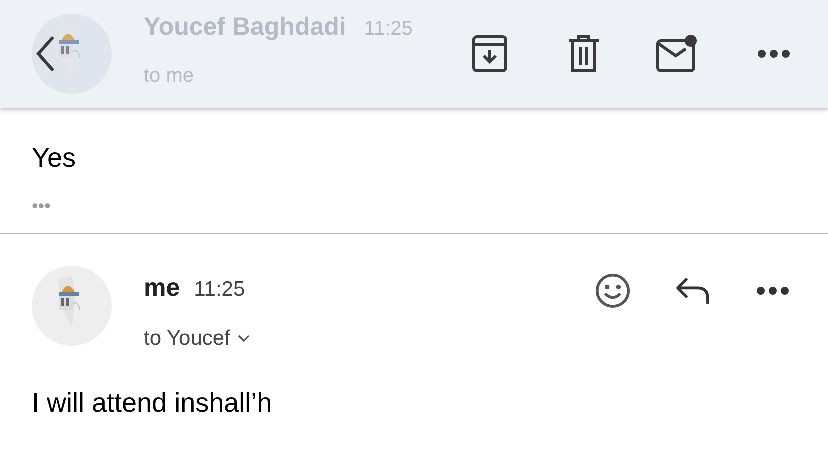  What do you see at coordinates (162, 288) in the screenshot?
I see `sender-name: me` at bounding box center [162, 288].